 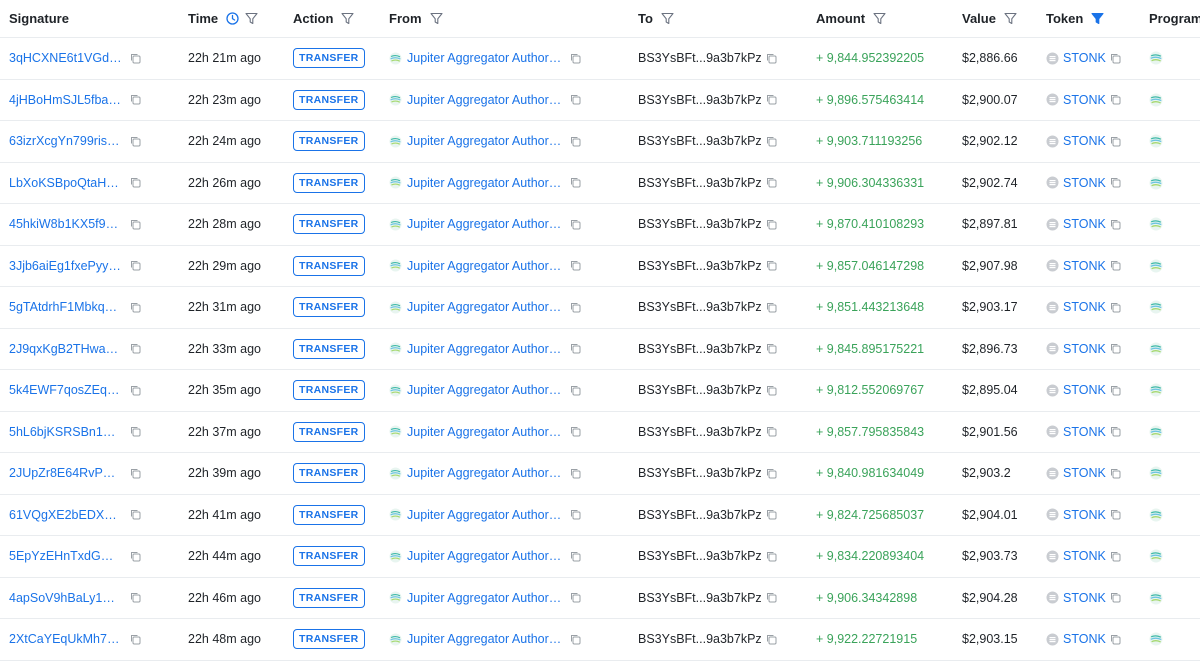 What do you see at coordinates (232, 18) in the screenshot?
I see `clock-icon` at bounding box center [232, 18].